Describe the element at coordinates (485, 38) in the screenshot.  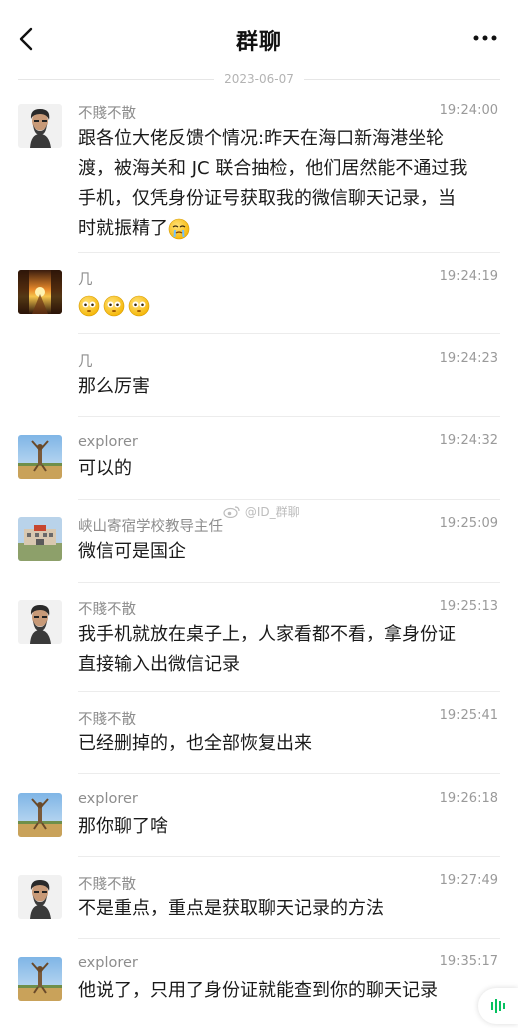
I see `more-dots-icon` at that location.